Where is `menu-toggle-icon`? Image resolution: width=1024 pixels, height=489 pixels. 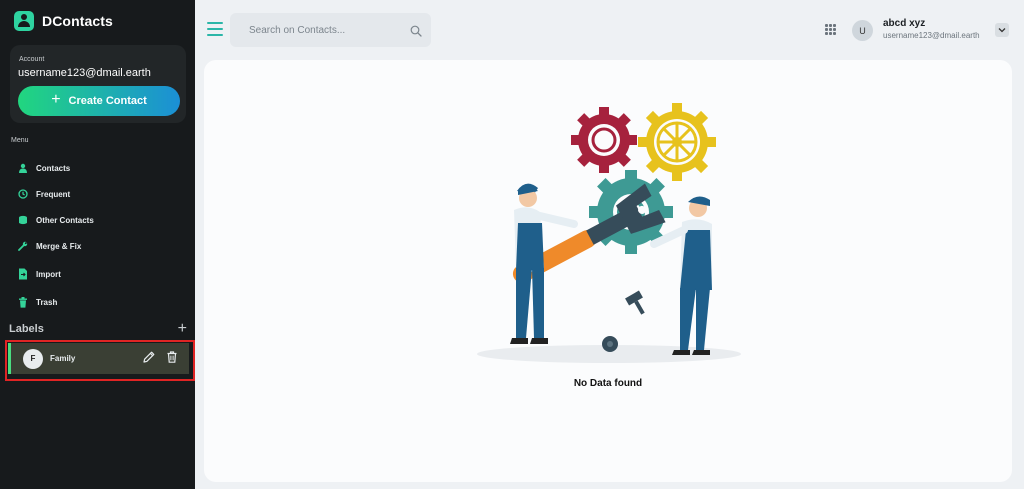 menu-toggle-icon is located at coordinates (215, 29).